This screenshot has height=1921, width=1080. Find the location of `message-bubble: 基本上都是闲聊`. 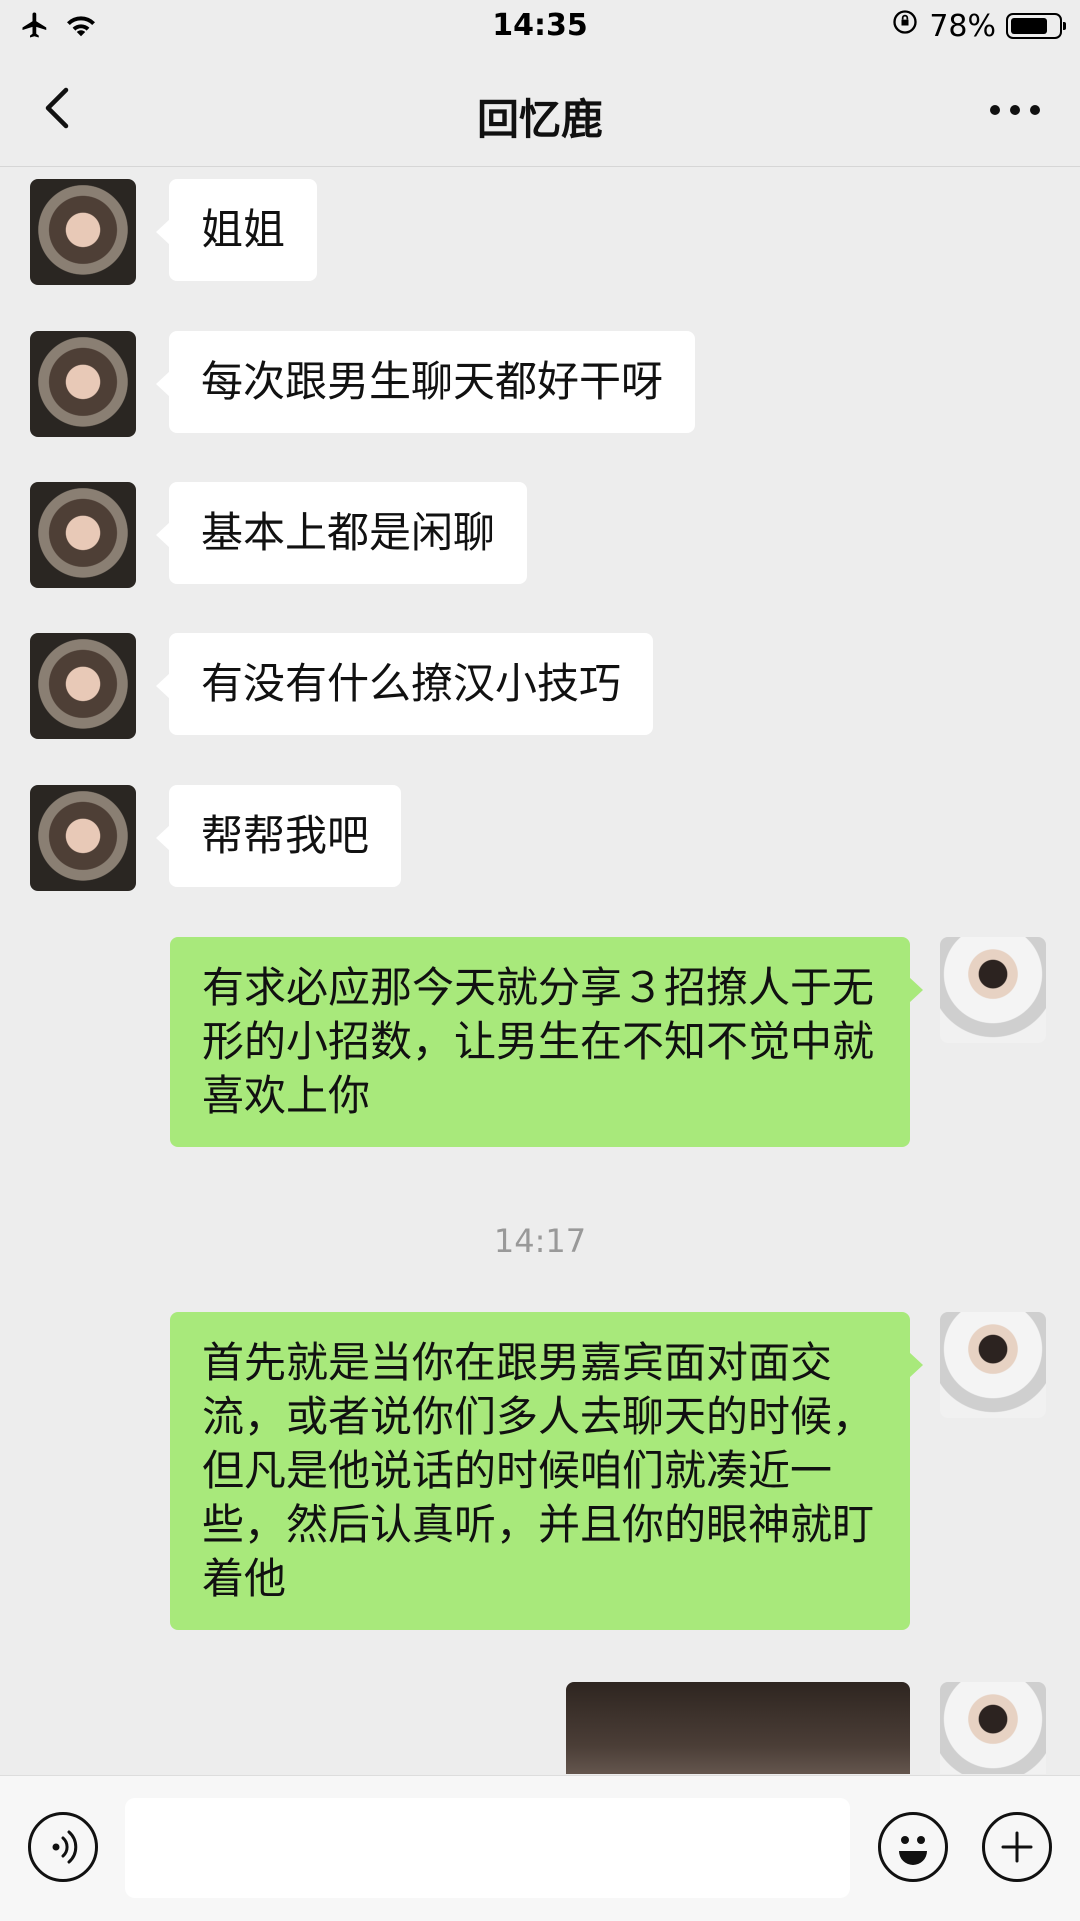

message-bubble: 基本上都是闲聊 is located at coordinates (341, 533).